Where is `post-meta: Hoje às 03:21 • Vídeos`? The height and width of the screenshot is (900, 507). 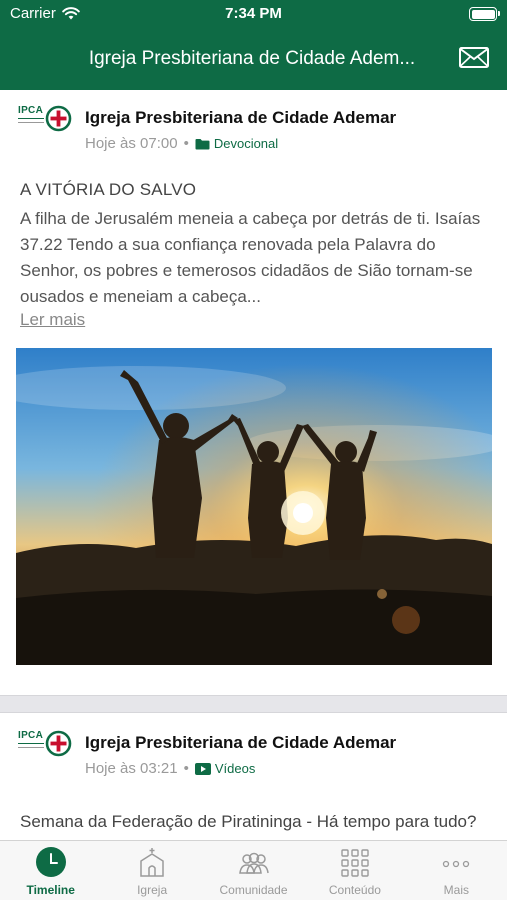
post-meta: Hoje às 03:21 • Vídeos is located at coordinates (170, 768).